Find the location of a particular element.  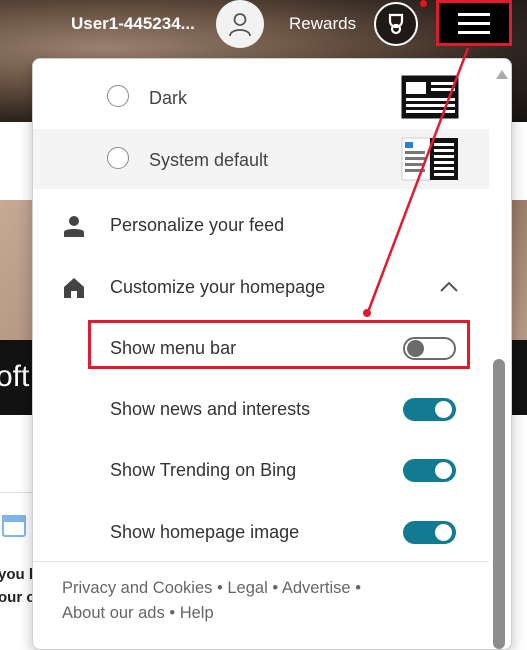

toggle-label: Show Trending on Bing is located at coordinates (203, 470).